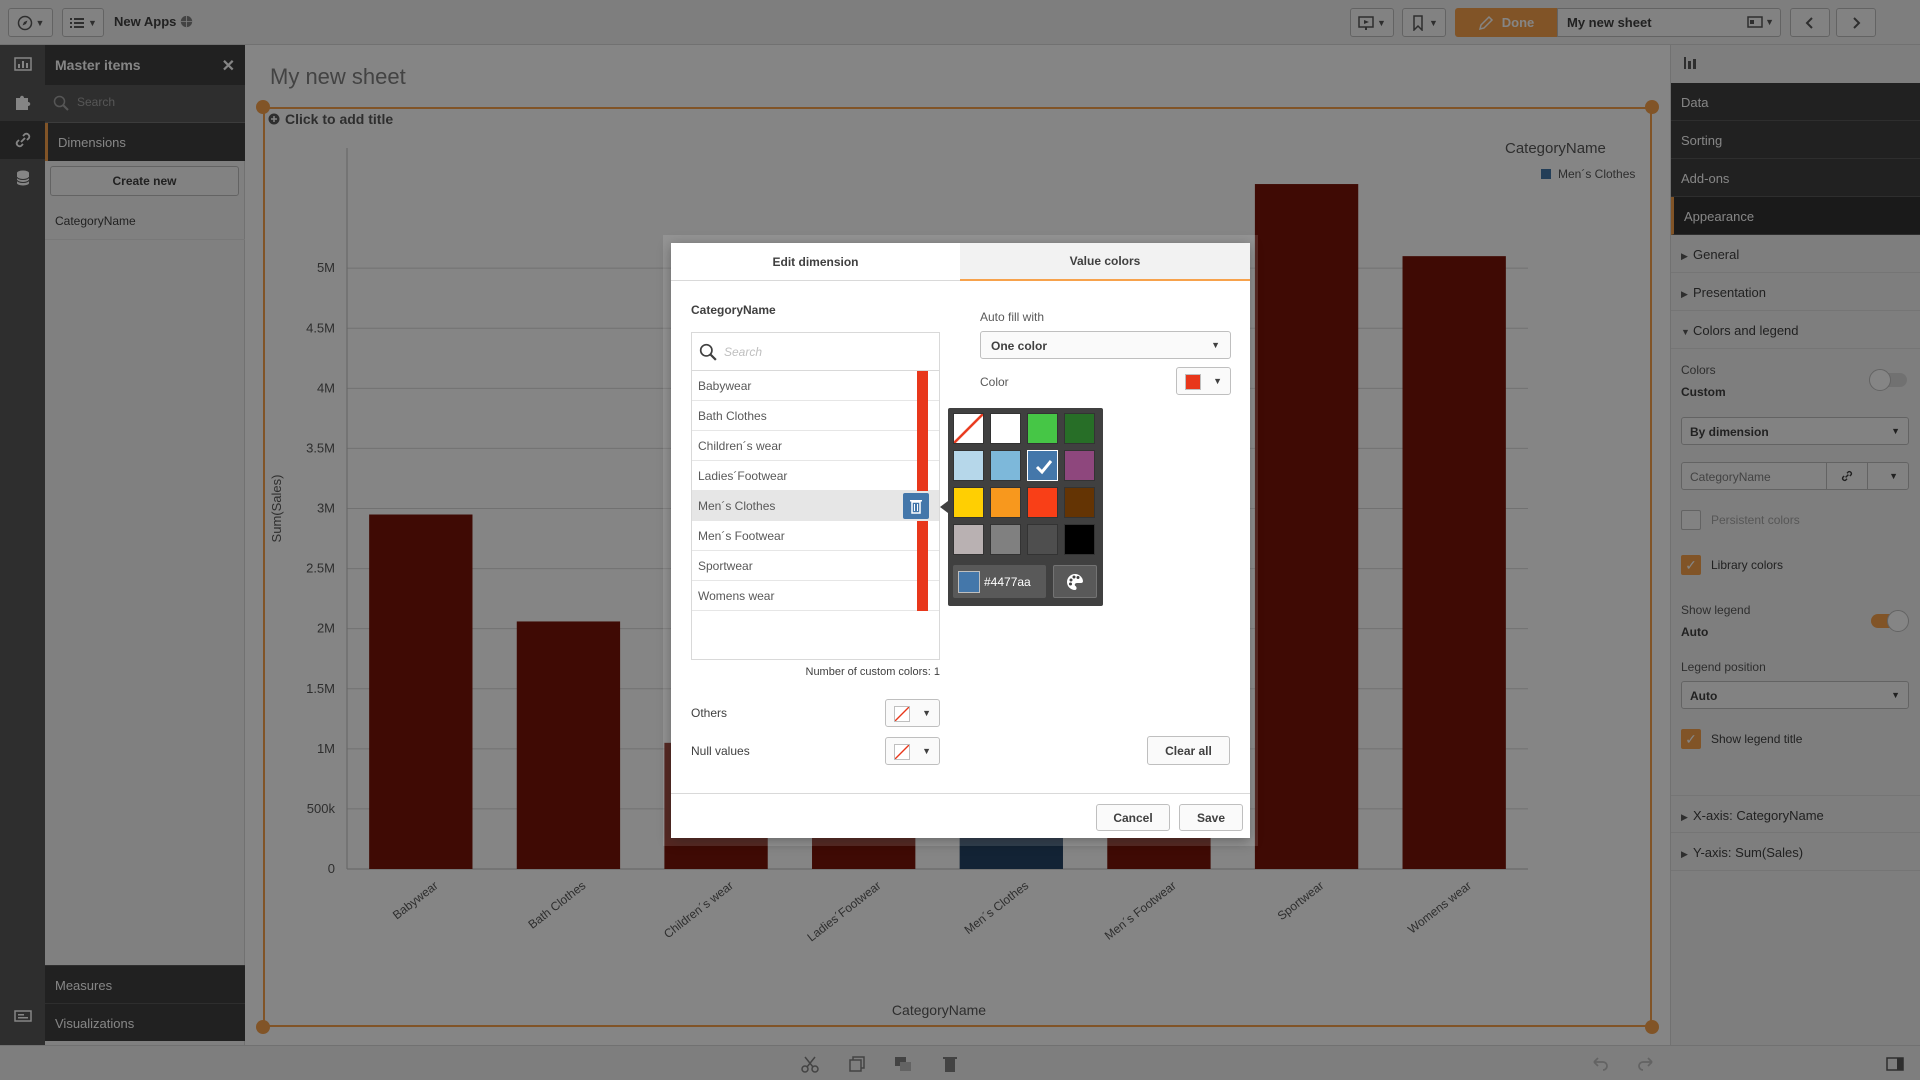 The height and width of the screenshot is (1080, 1920). Describe the element at coordinates (732, 416) in the screenshot. I see `value-label: Bath Clothes` at that location.